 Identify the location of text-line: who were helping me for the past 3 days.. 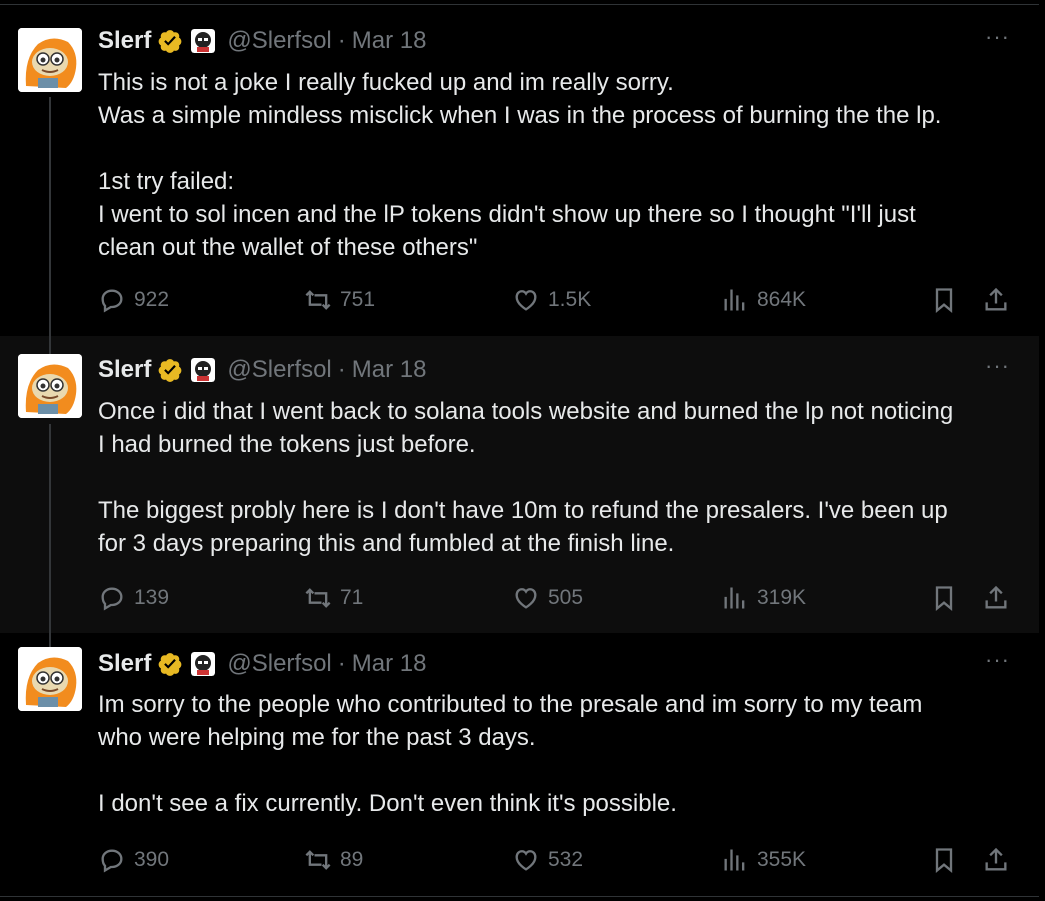
(317, 737).